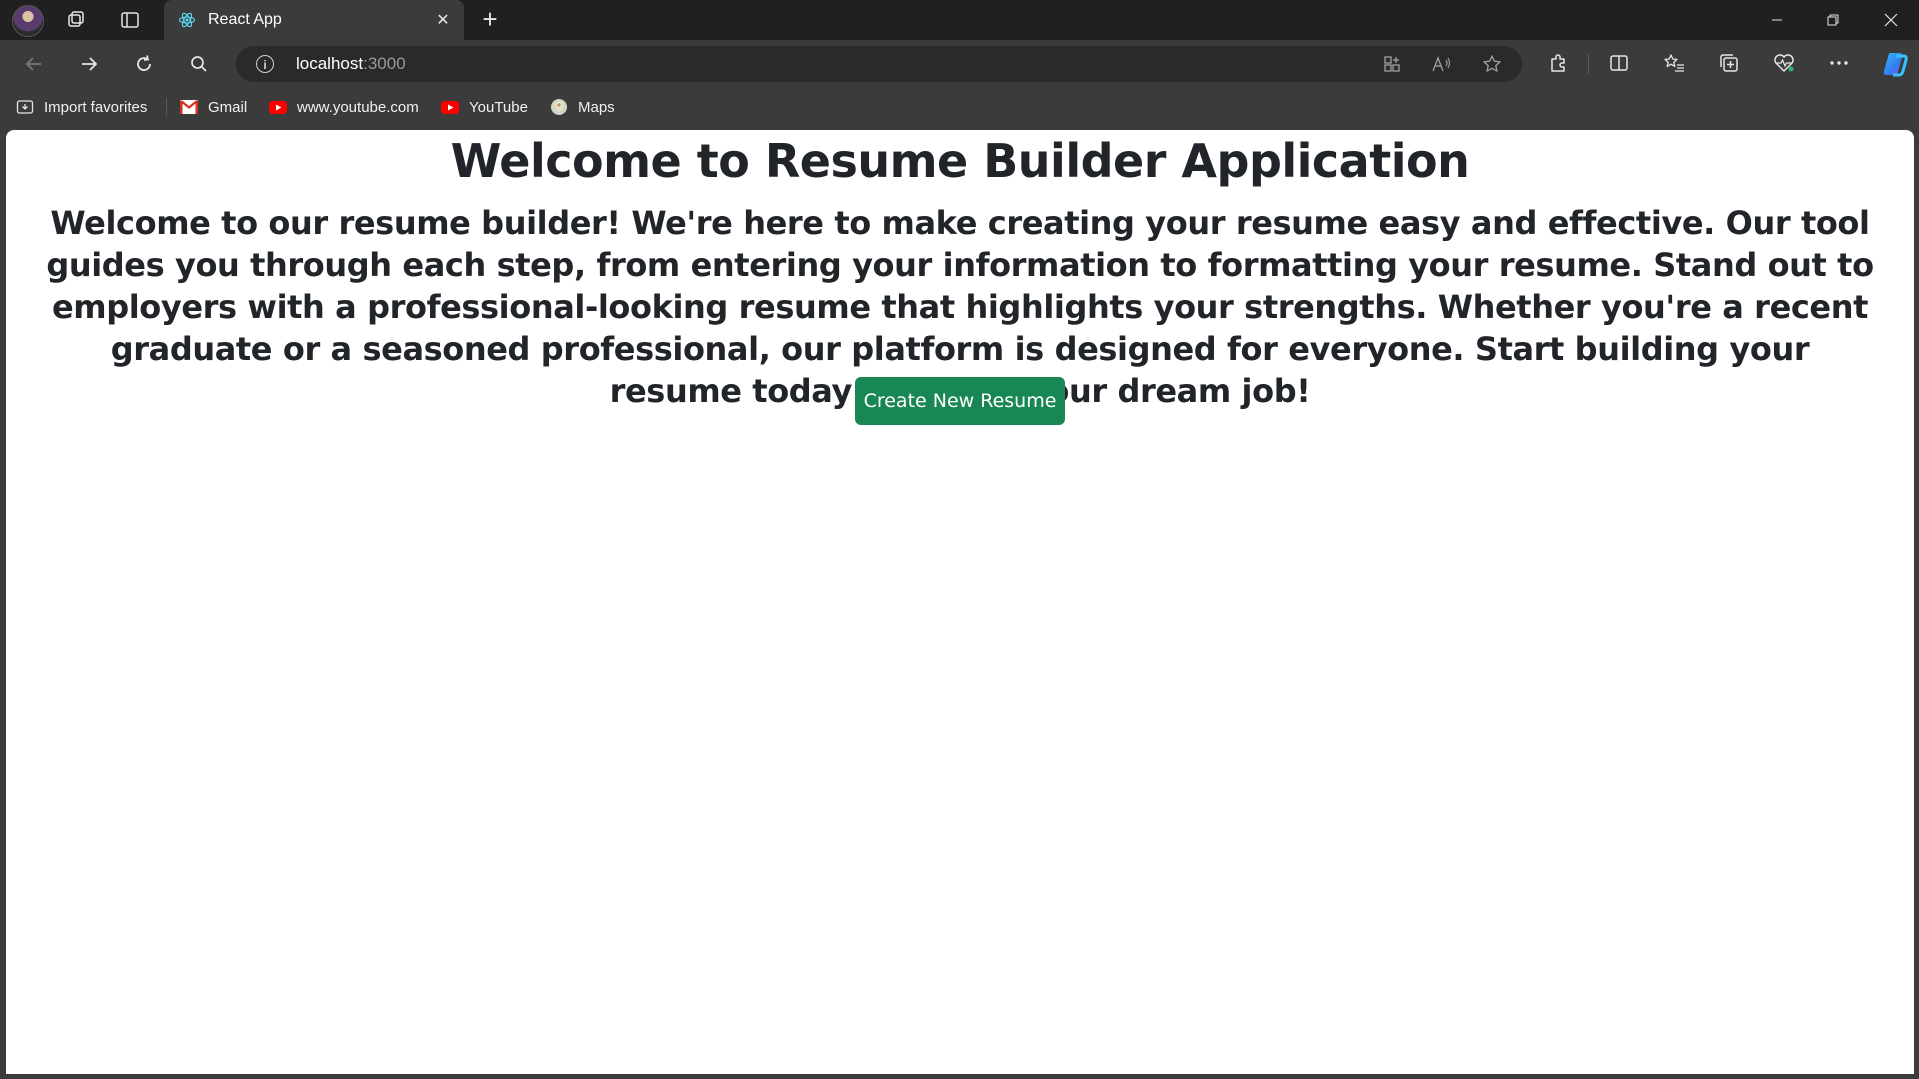  What do you see at coordinates (25, 107) in the screenshot?
I see `import-favorites-icon` at bounding box center [25, 107].